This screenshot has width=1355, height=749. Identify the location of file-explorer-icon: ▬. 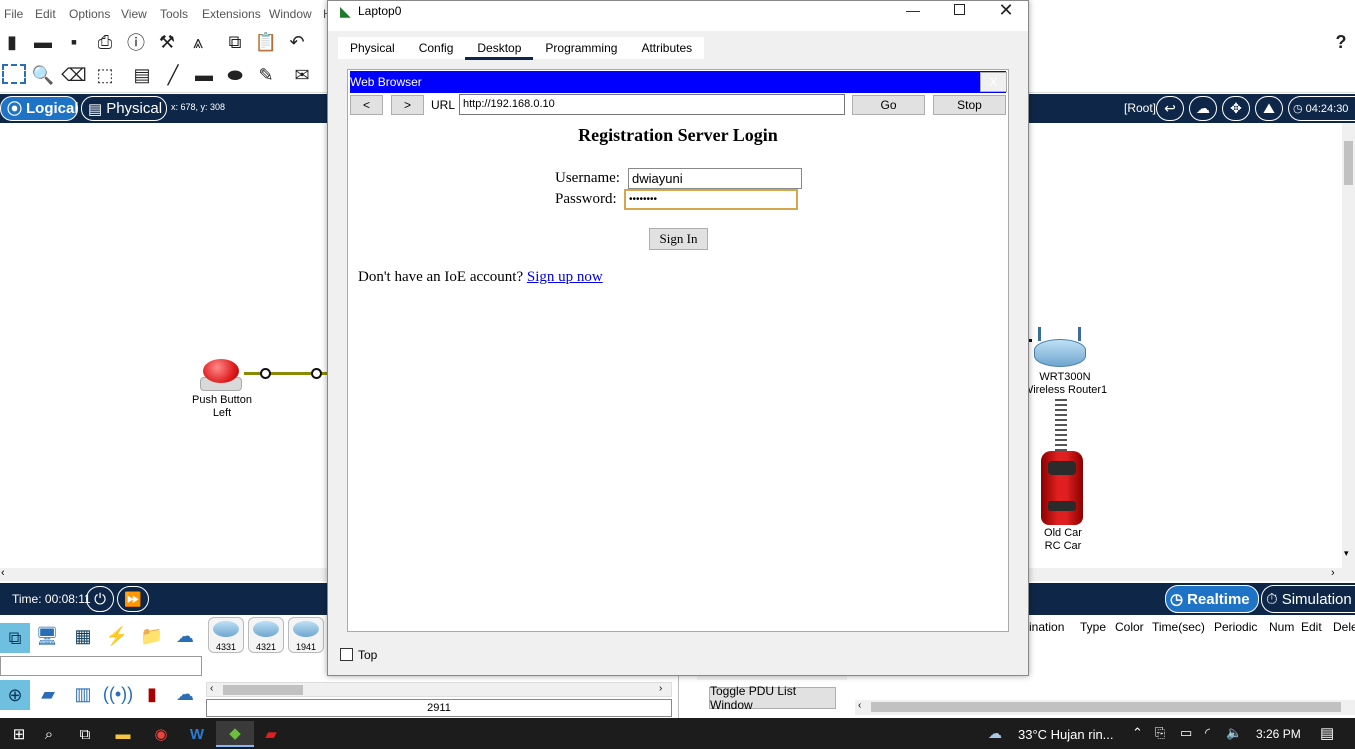
(123, 734).